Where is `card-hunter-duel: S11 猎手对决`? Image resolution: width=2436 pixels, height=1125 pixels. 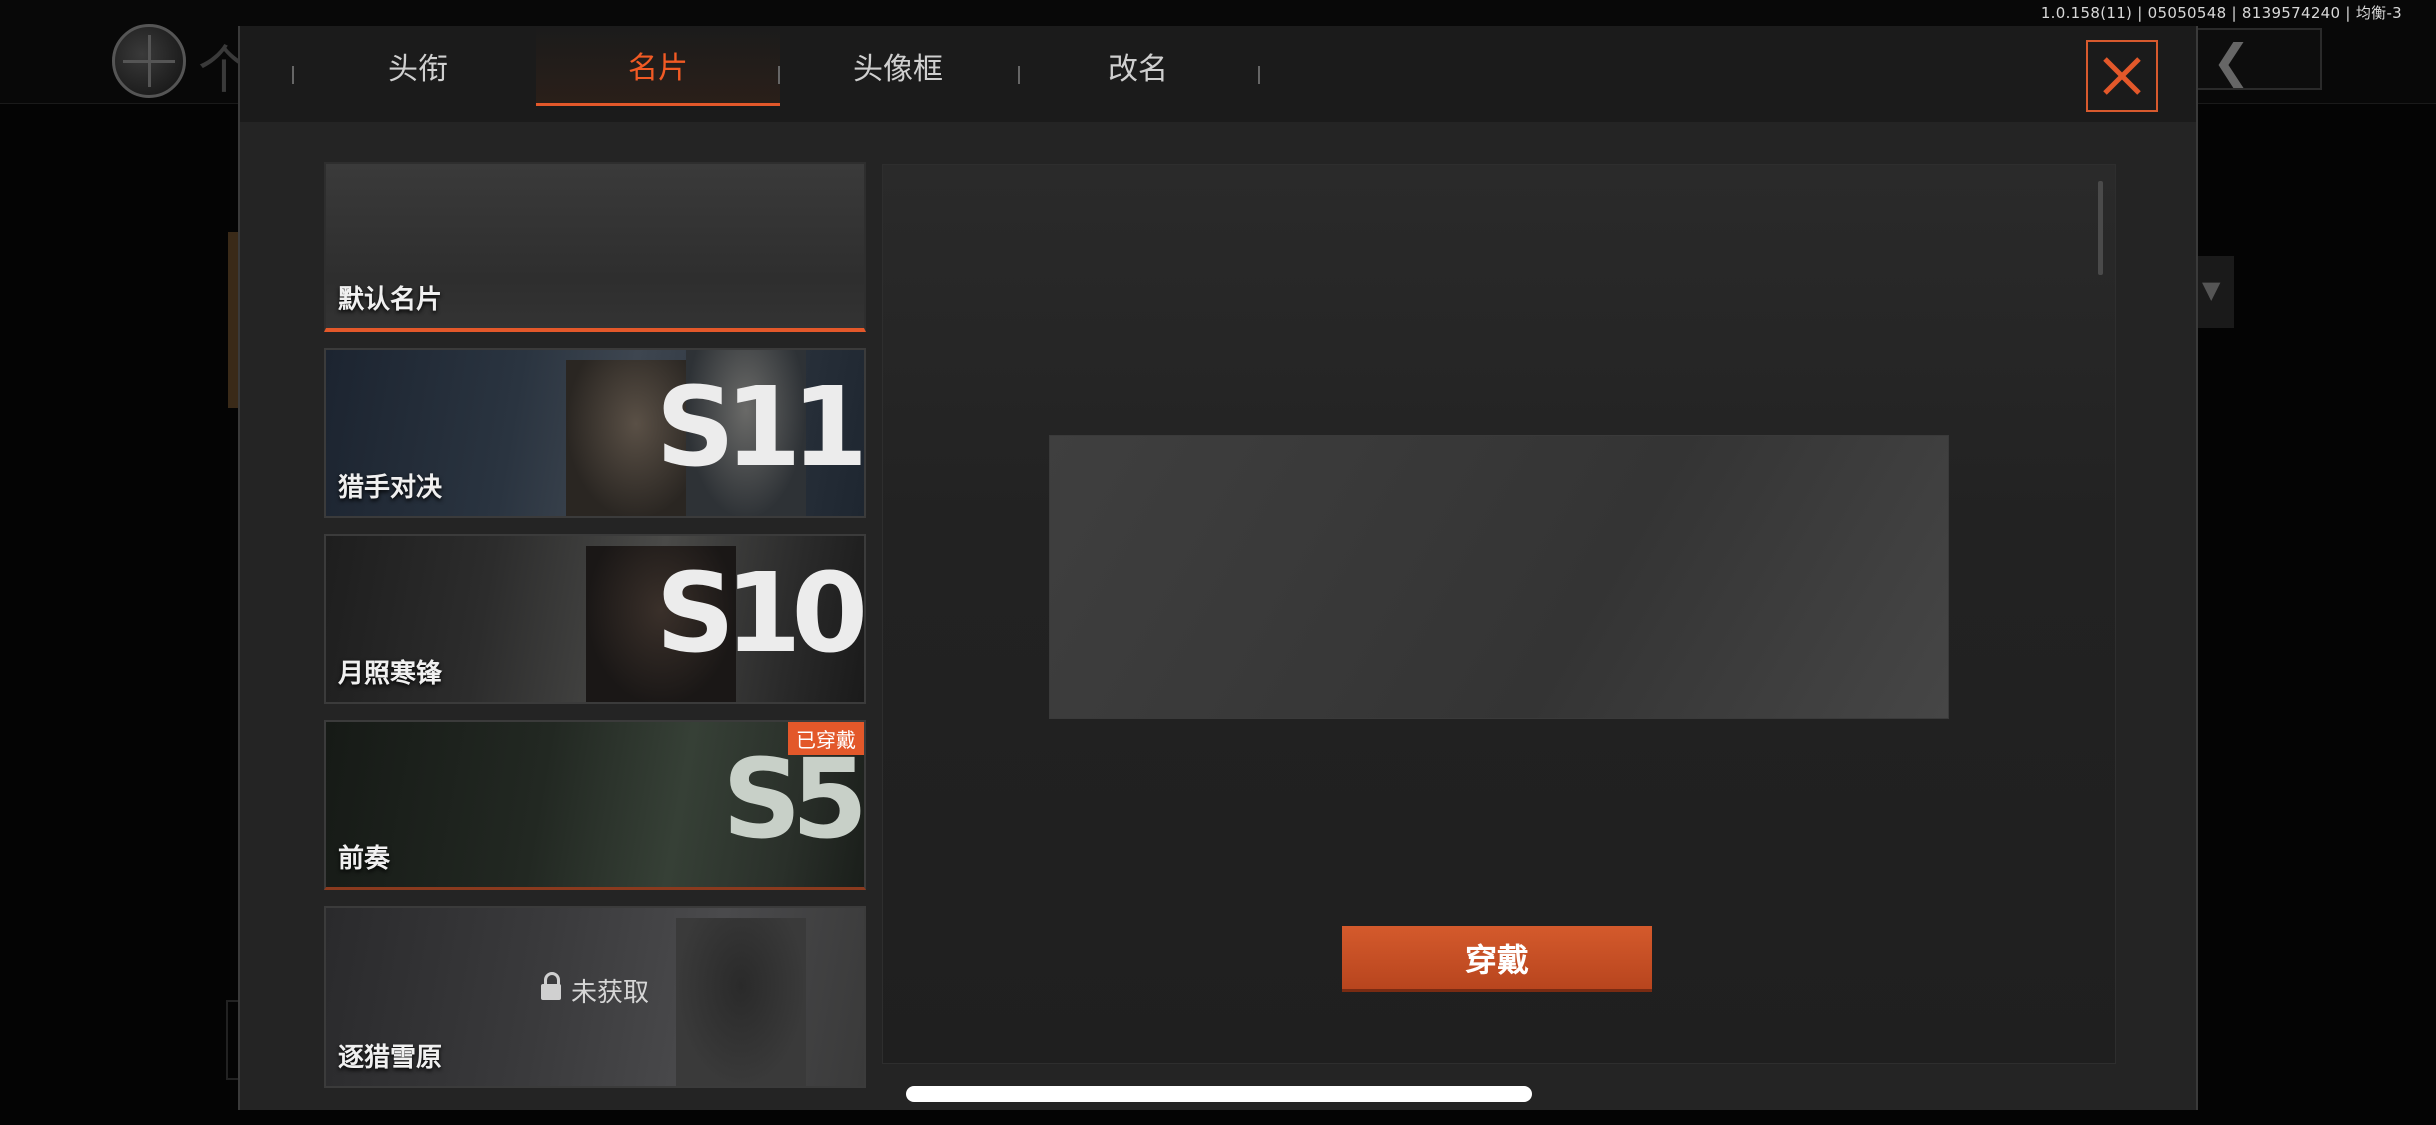 card-hunter-duel: S11 猎手对决 is located at coordinates (595, 433).